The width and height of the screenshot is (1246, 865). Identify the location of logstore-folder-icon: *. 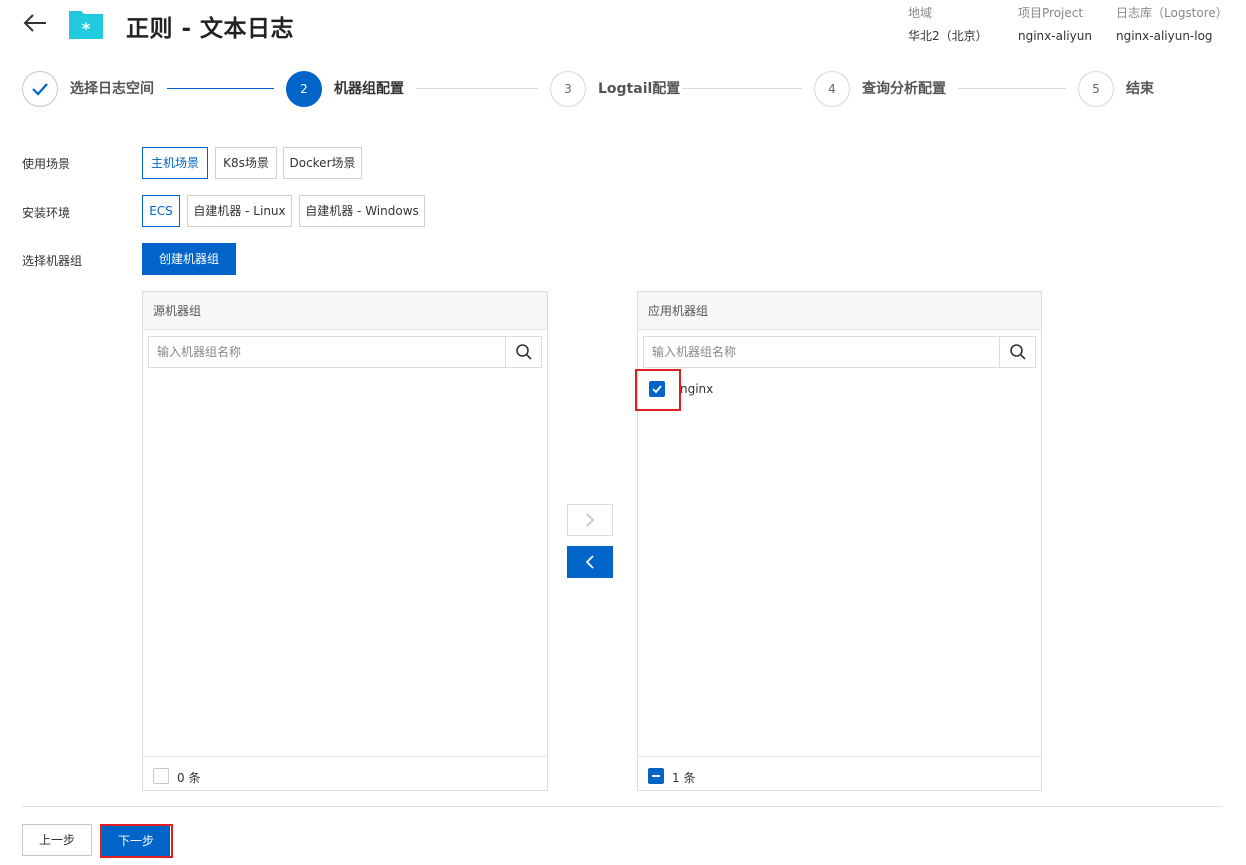
(86, 23).